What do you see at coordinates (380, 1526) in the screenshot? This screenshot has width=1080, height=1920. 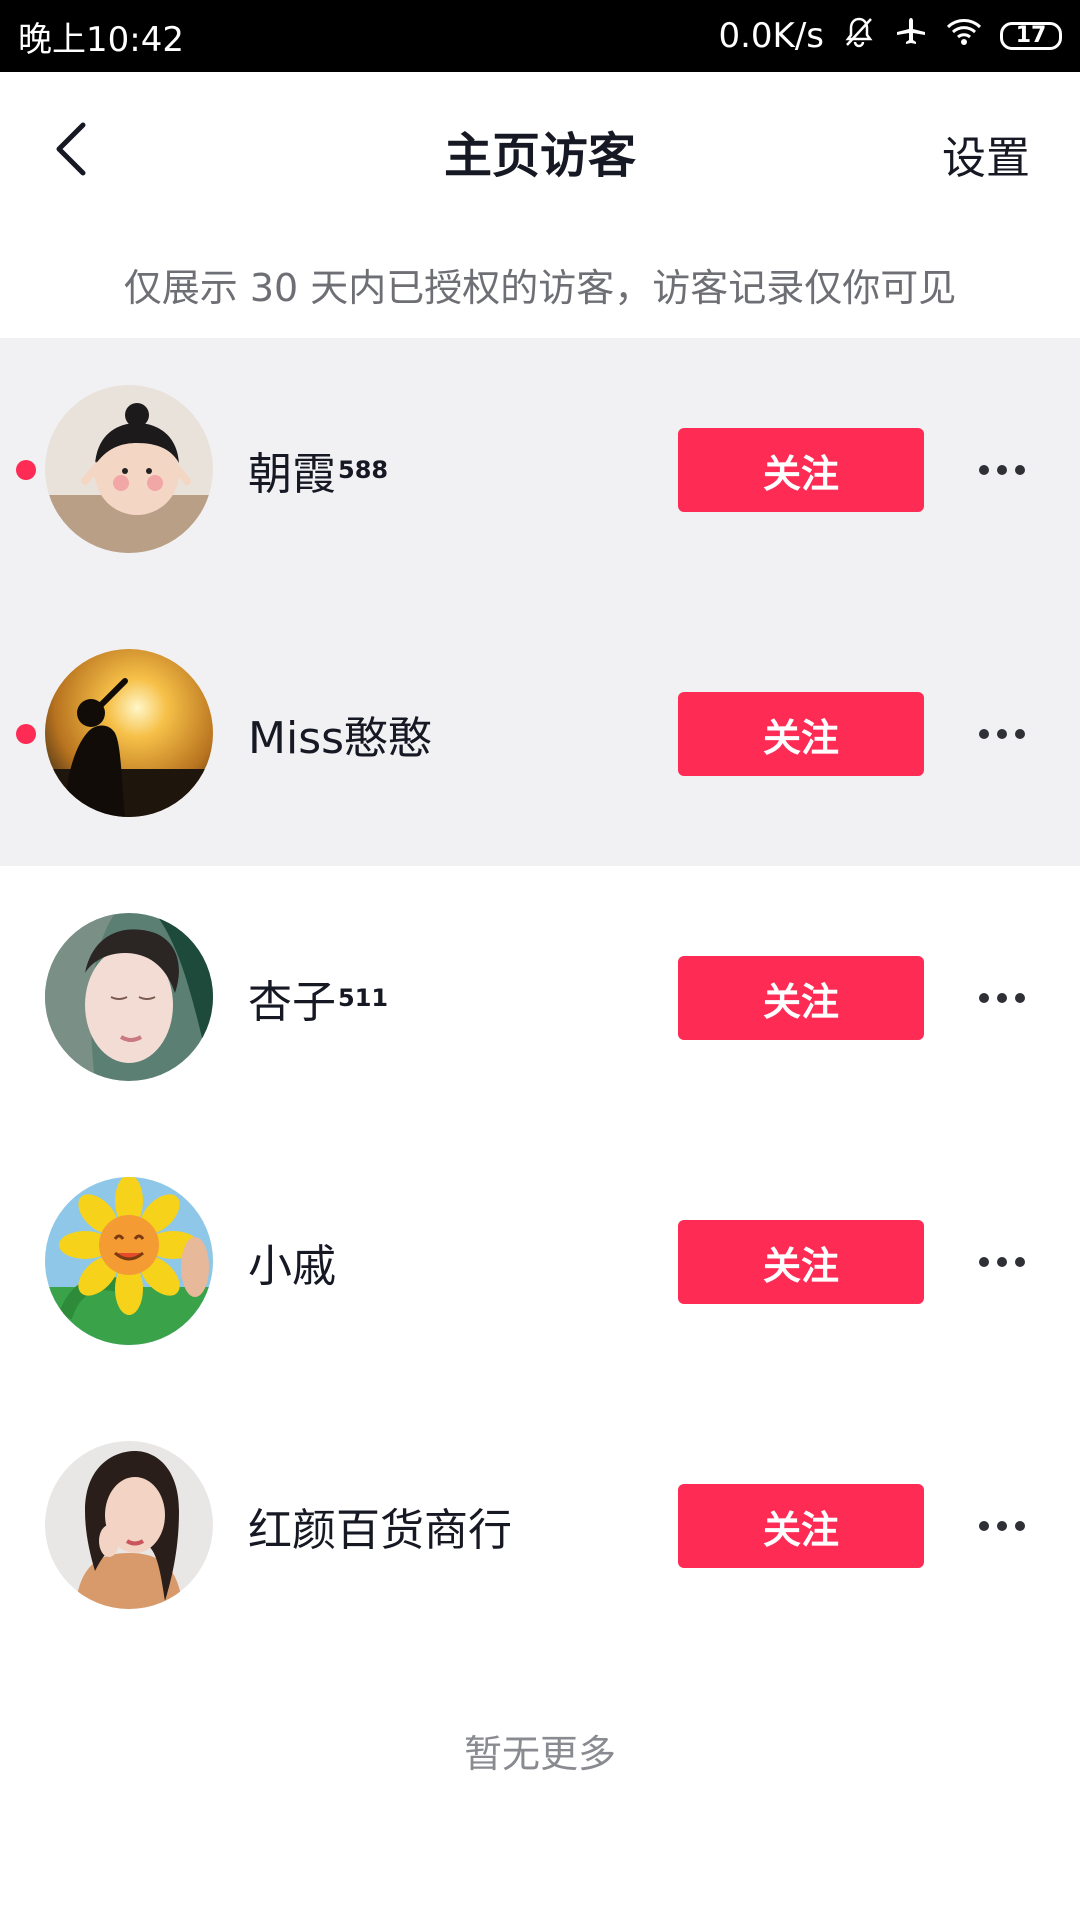 I see `visitor-name: 红颜百货商行` at bounding box center [380, 1526].